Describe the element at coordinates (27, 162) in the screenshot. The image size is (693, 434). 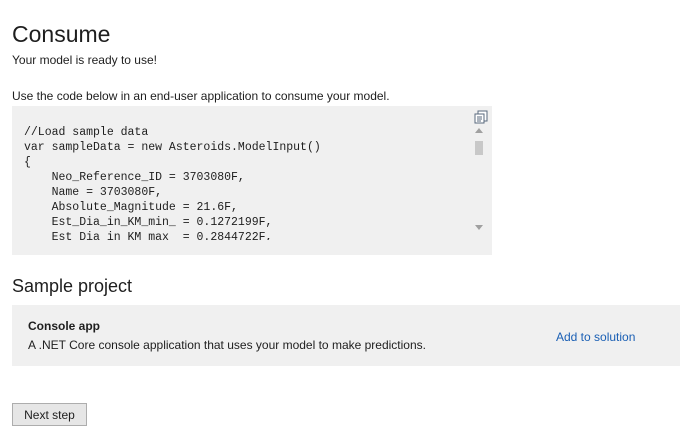
I see `code-line: {` at that location.